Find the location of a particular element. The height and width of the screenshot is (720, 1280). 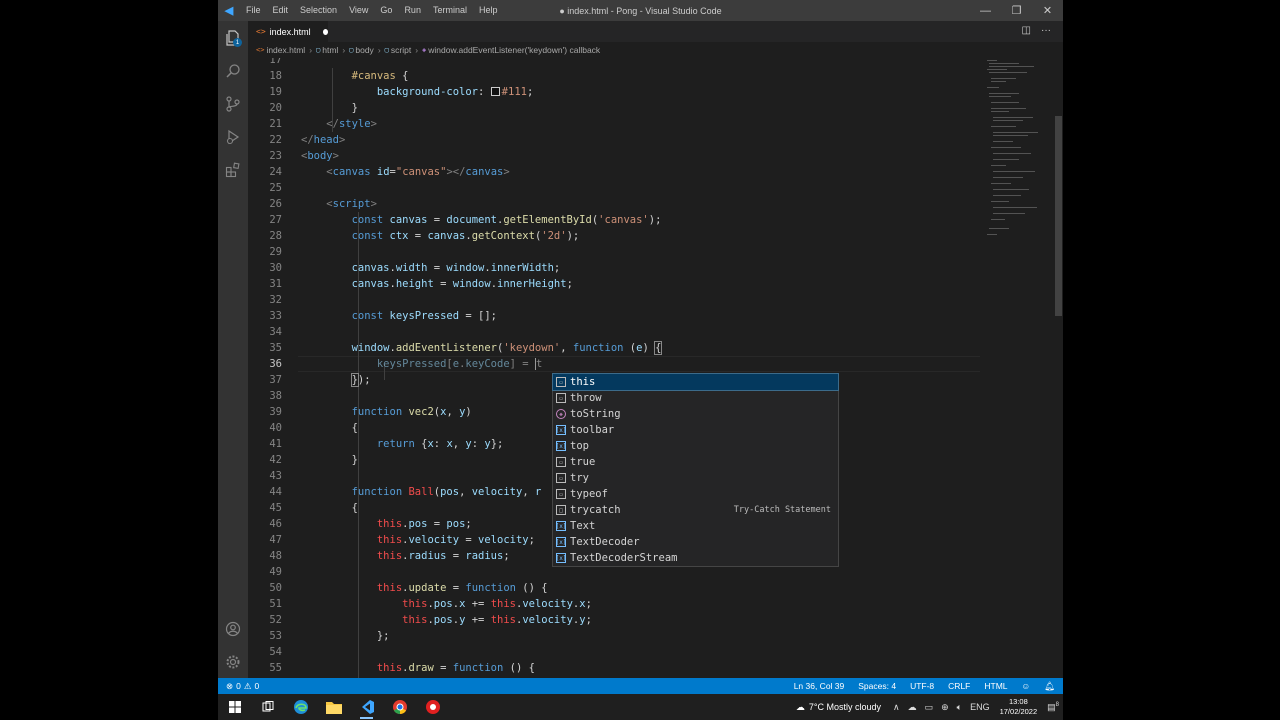

menu-go: Go is located at coordinates (386, 10).